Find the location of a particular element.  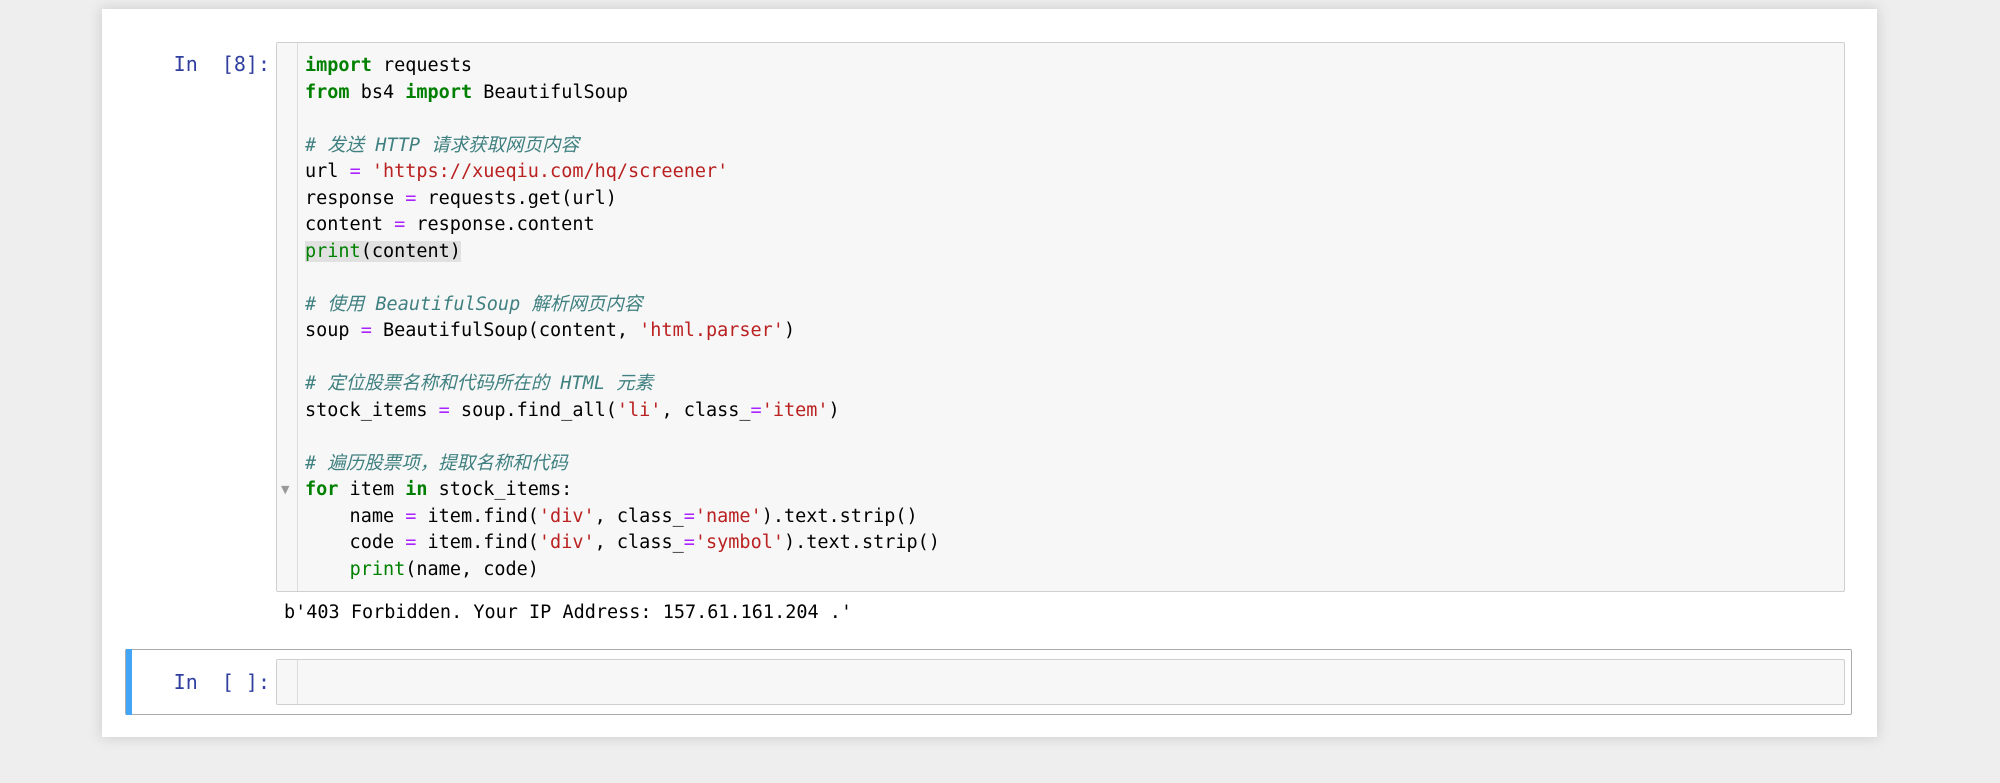

code-line: import requests is located at coordinates (622, 66).